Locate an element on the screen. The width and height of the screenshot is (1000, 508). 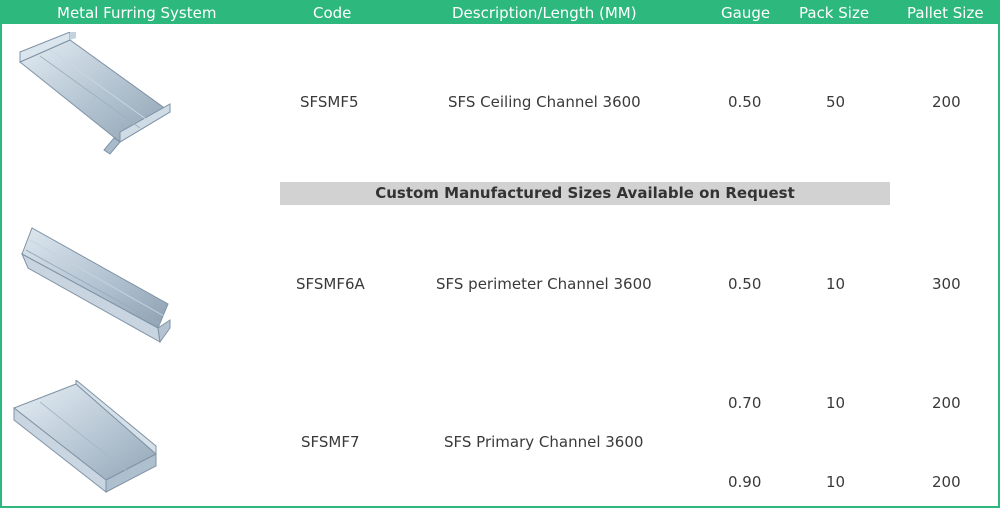
row2-pack-size: 10 is located at coordinates (836, 284).